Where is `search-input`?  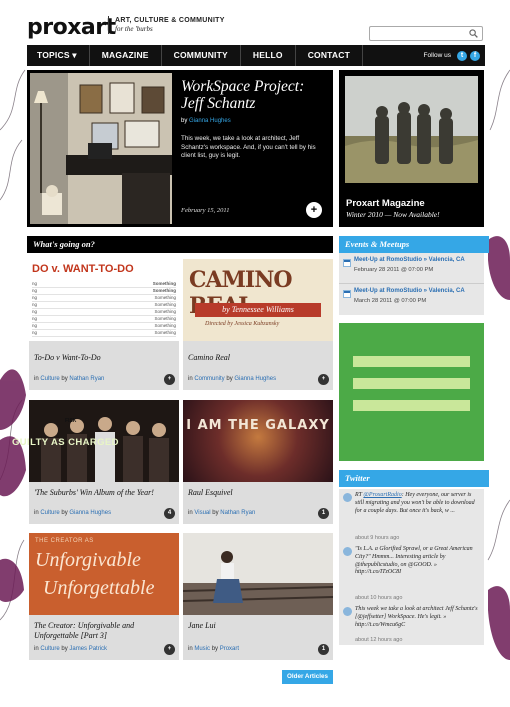
search-input is located at coordinates (426, 33).